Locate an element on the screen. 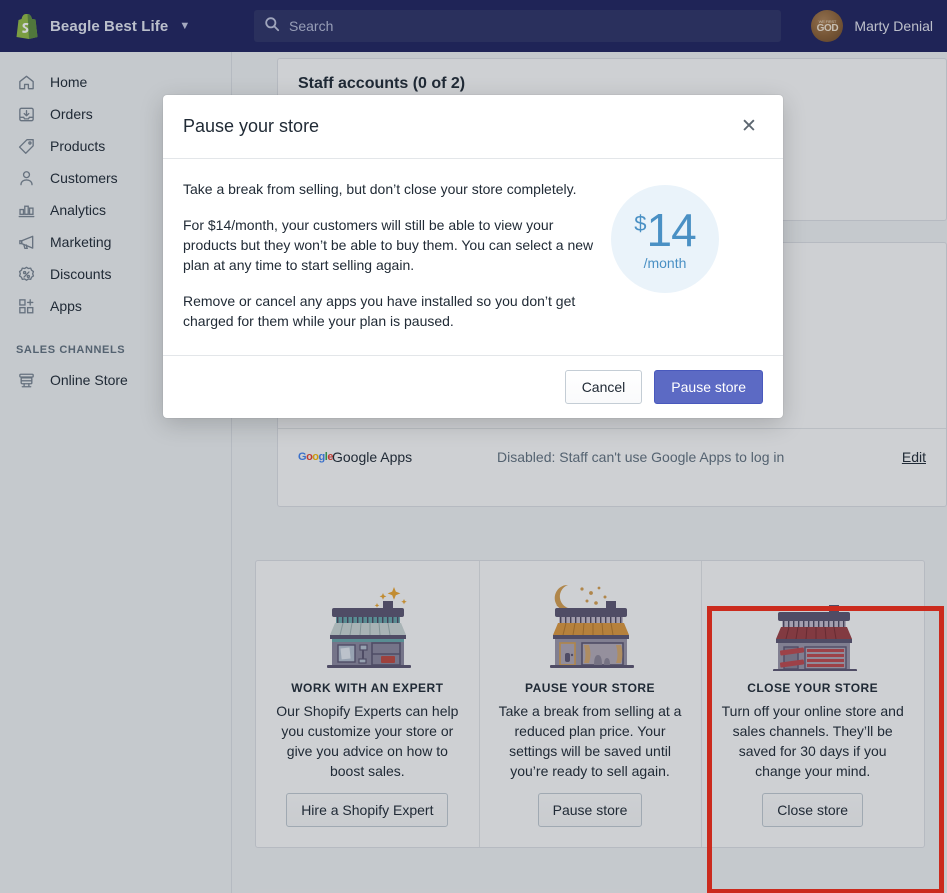 This screenshot has width=947, height=893. price-badge: $ 14 /month is located at coordinates (665, 239).